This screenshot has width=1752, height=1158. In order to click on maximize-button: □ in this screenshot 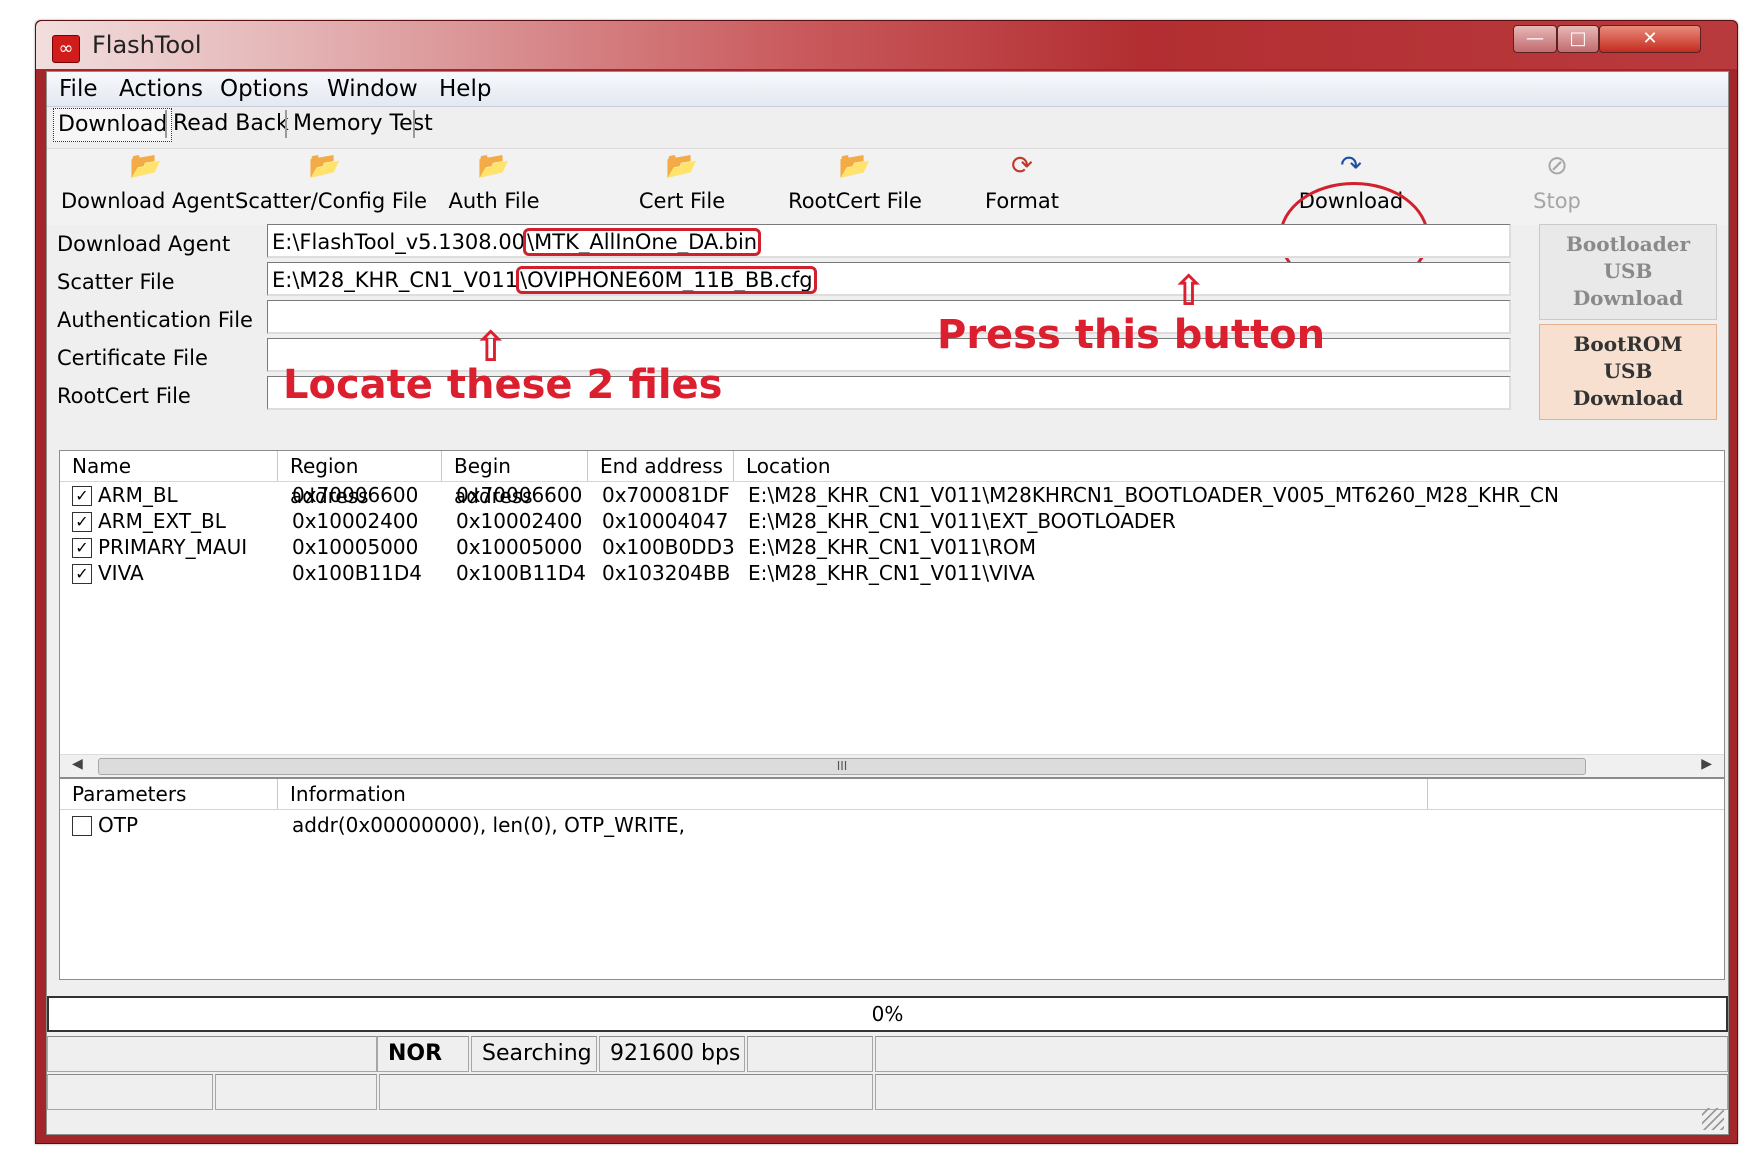, I will do `click(1578, 39)`.